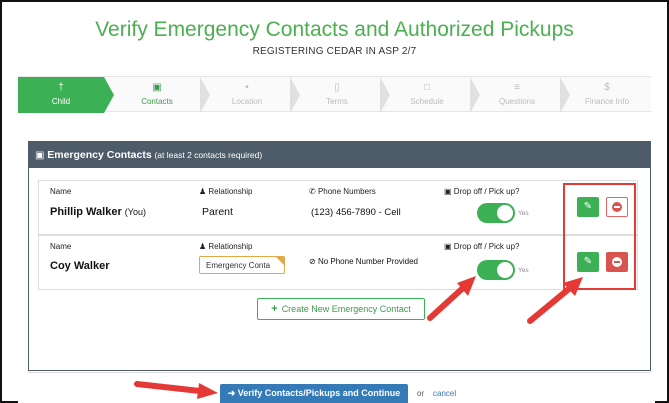  Describe the element at coordinates (337, 95) in the screenshot. I see `step-terms: ▯ Terms` at that location.